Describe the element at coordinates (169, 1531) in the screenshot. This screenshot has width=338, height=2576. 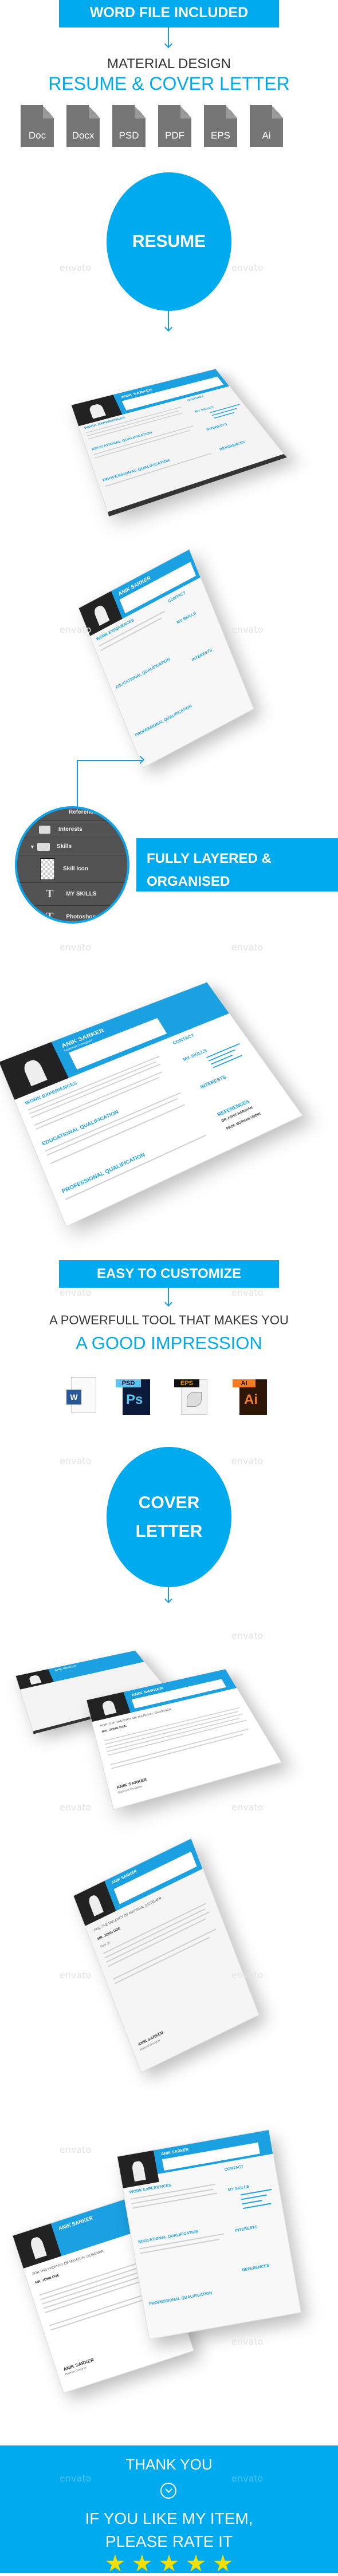
I see `cover-circle-line2: LETTER` at that location.